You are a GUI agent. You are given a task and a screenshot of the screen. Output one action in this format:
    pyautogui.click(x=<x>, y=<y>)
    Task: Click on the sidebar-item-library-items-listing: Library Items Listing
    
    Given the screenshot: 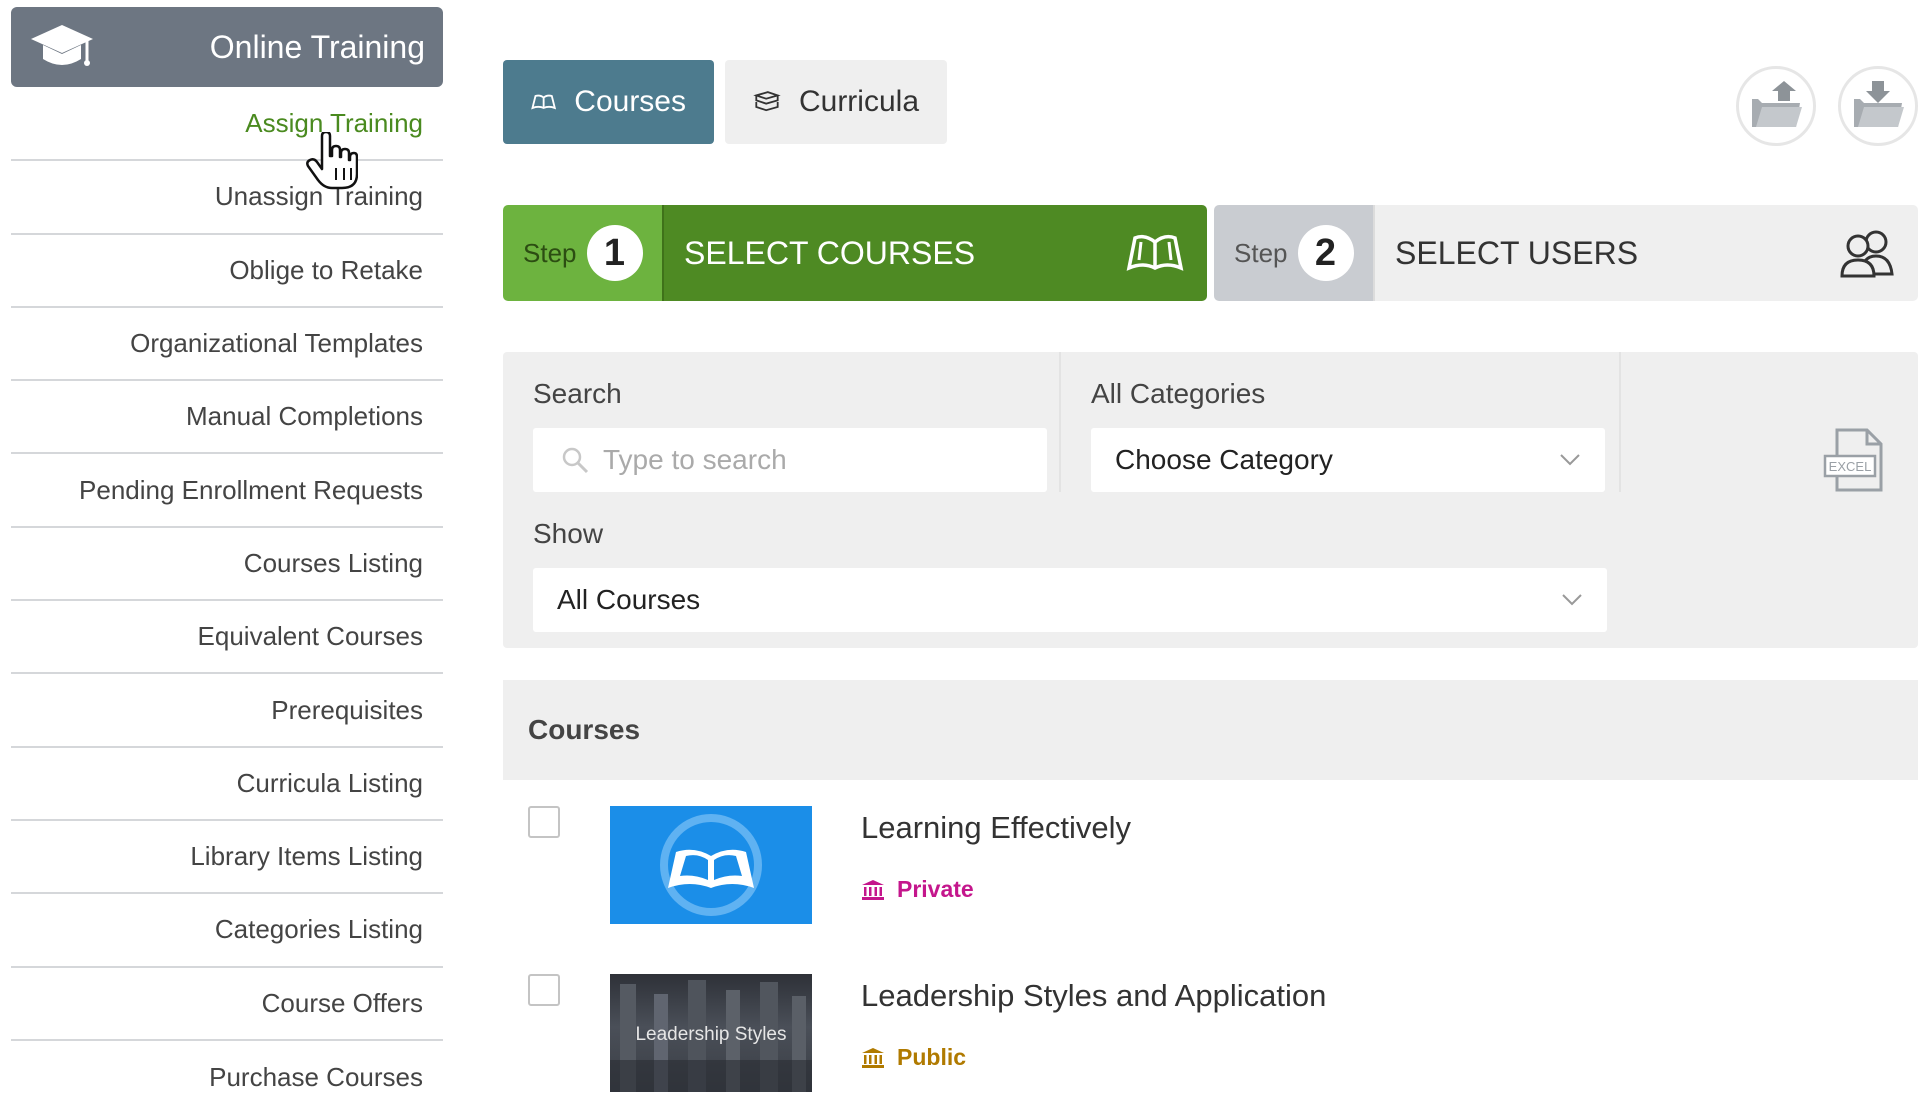 What is the action you would take?
    pyautogui.click(x=227, y=858)
    